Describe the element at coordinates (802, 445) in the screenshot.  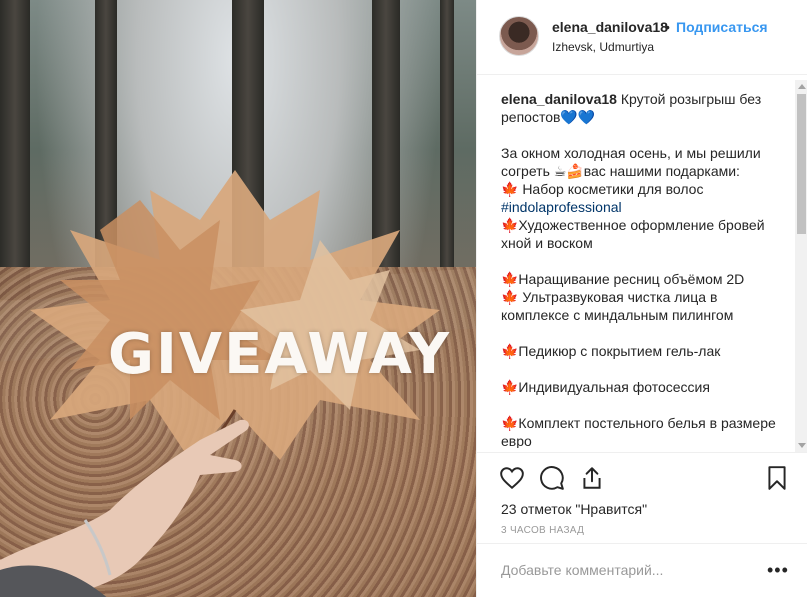
I see `scroll-down-arrow` at that location.